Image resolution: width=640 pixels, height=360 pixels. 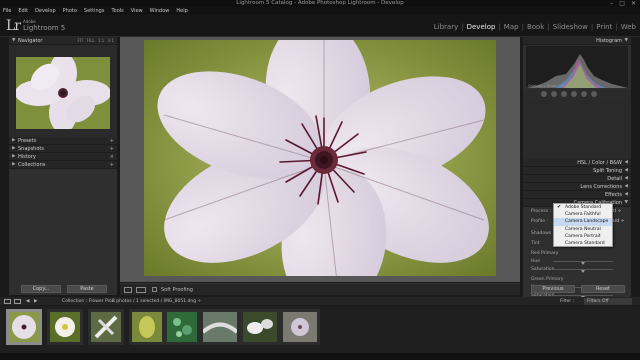 I want to click on detail-title: Detail, so click(x=614, y=179).